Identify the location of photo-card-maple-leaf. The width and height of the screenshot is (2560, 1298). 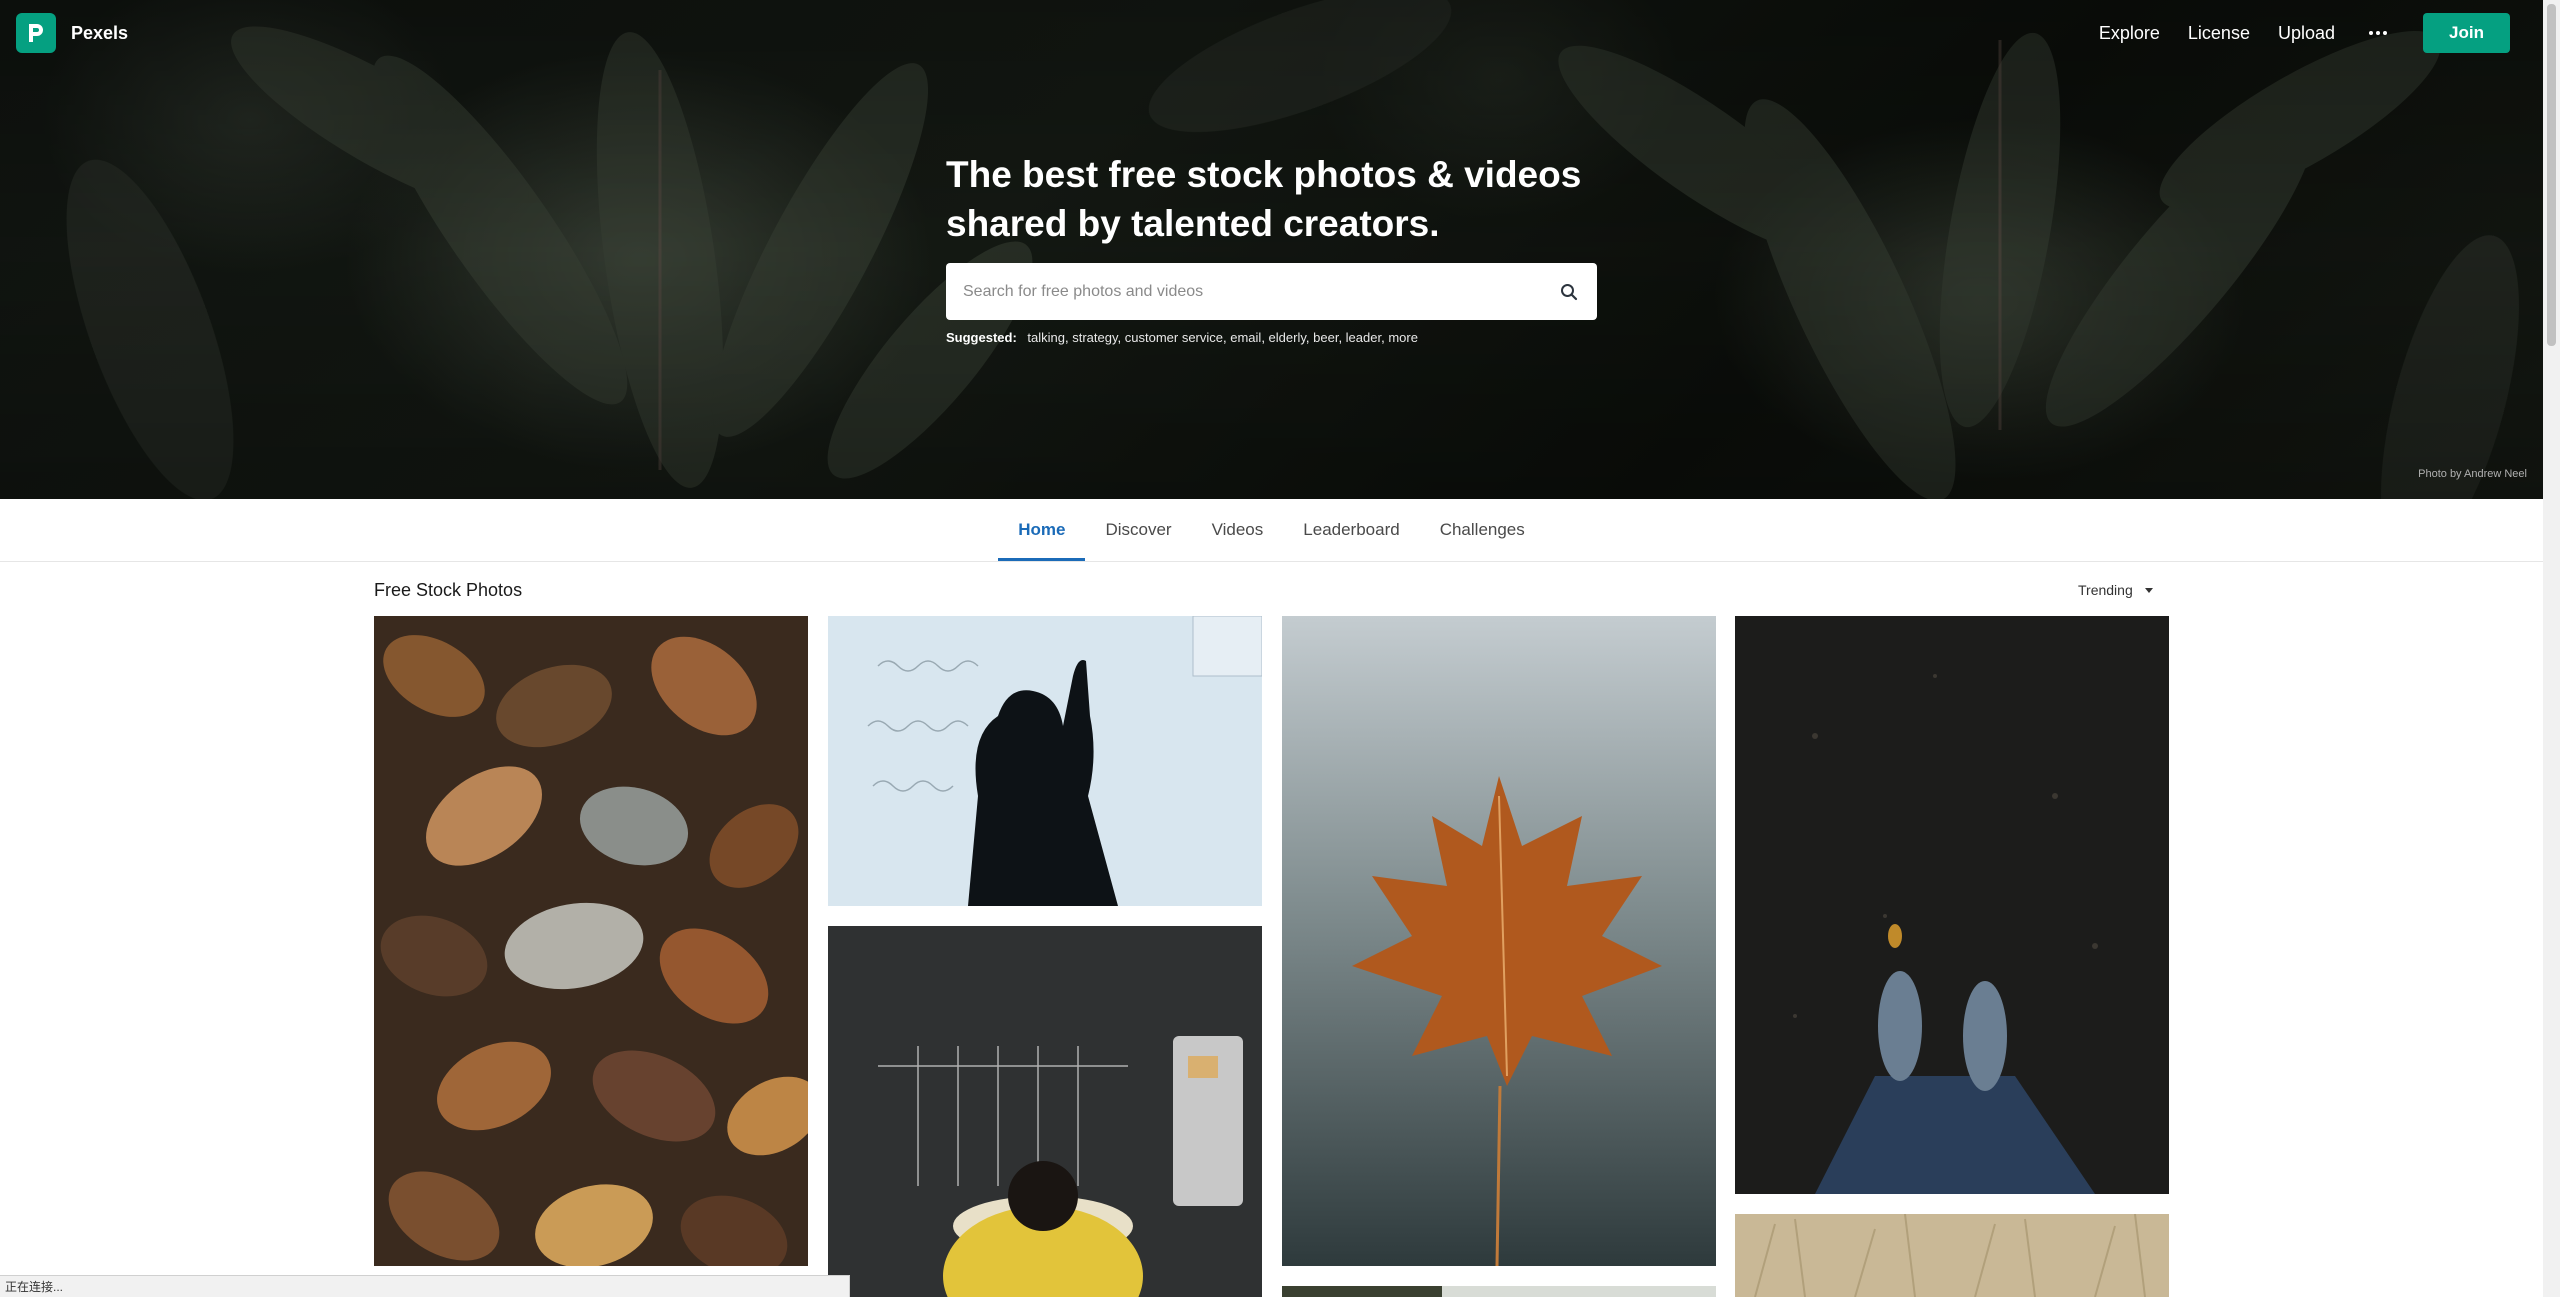
(1499, 941).